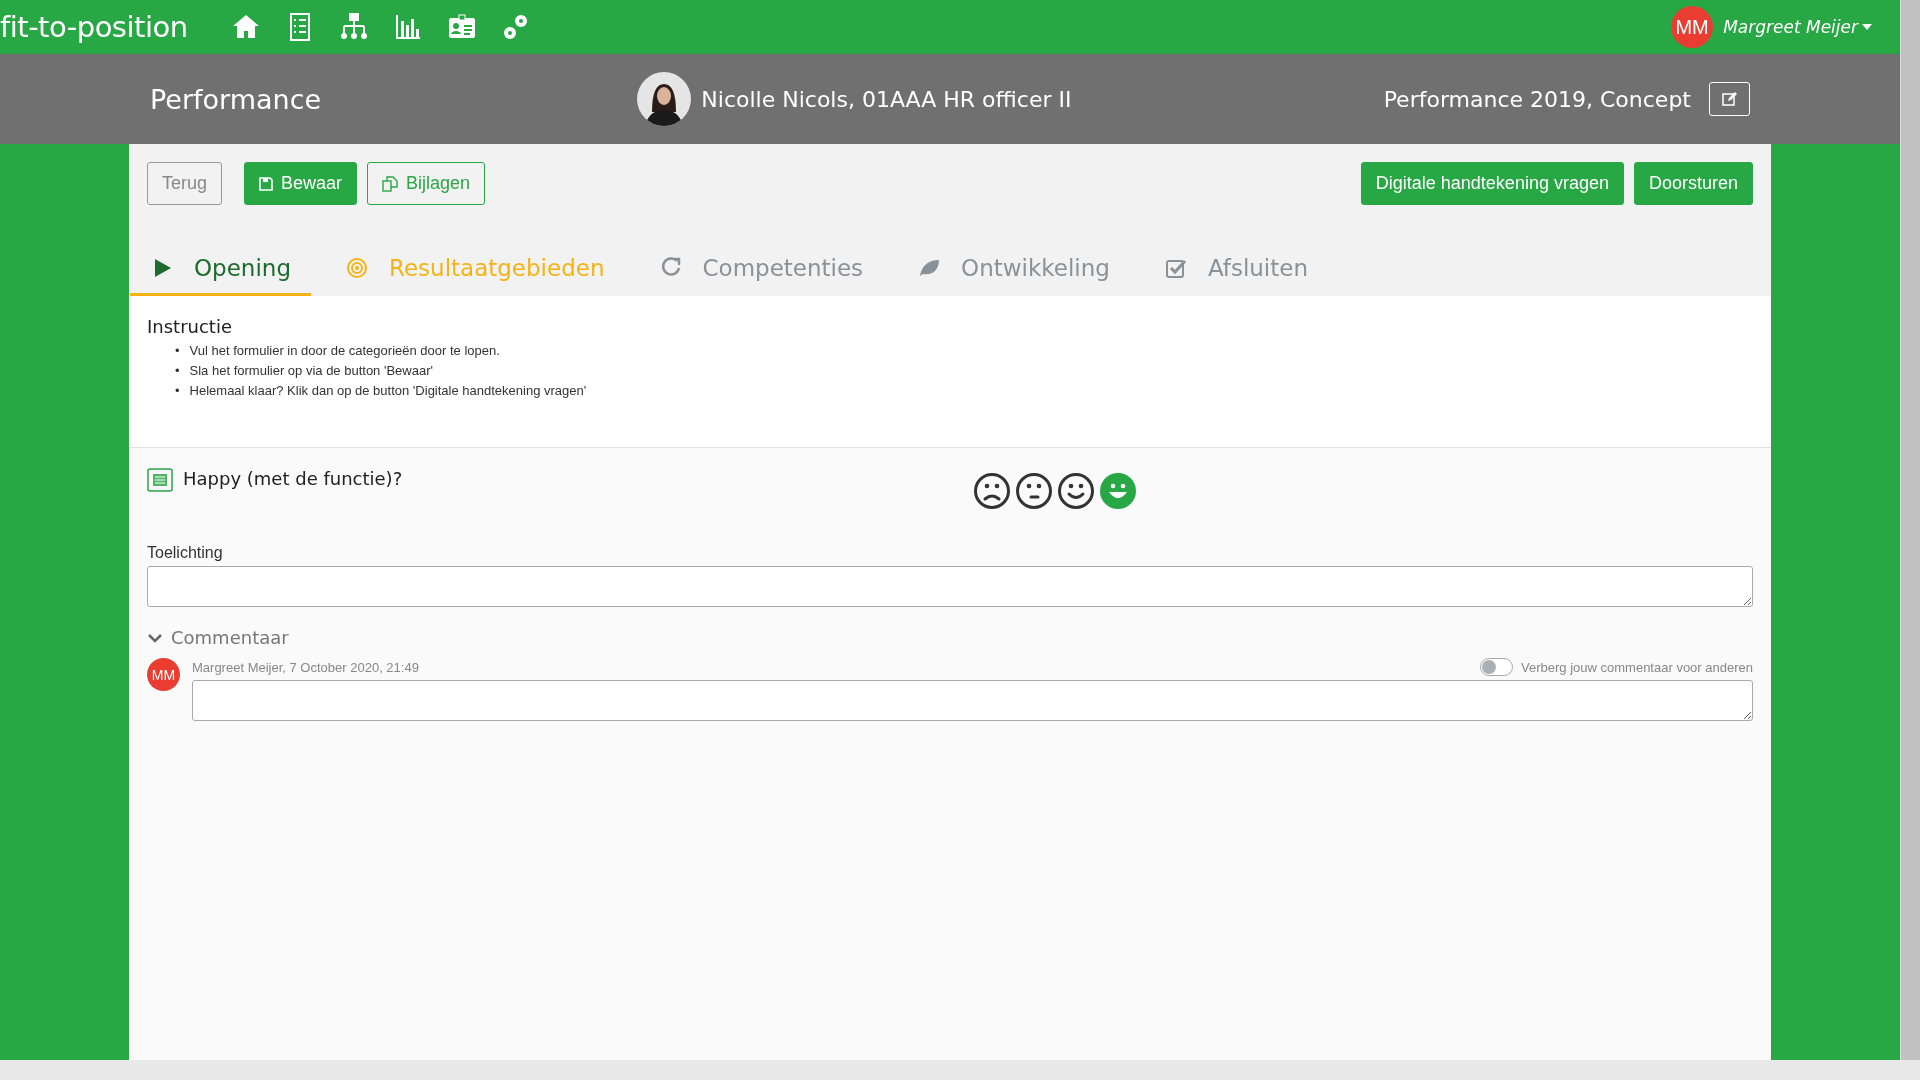 This screenshot has width=1920, height=1080. I want to click on comment-meta: Margreet Meijer, 7 October 2020, 21:49, so click(305, 667).